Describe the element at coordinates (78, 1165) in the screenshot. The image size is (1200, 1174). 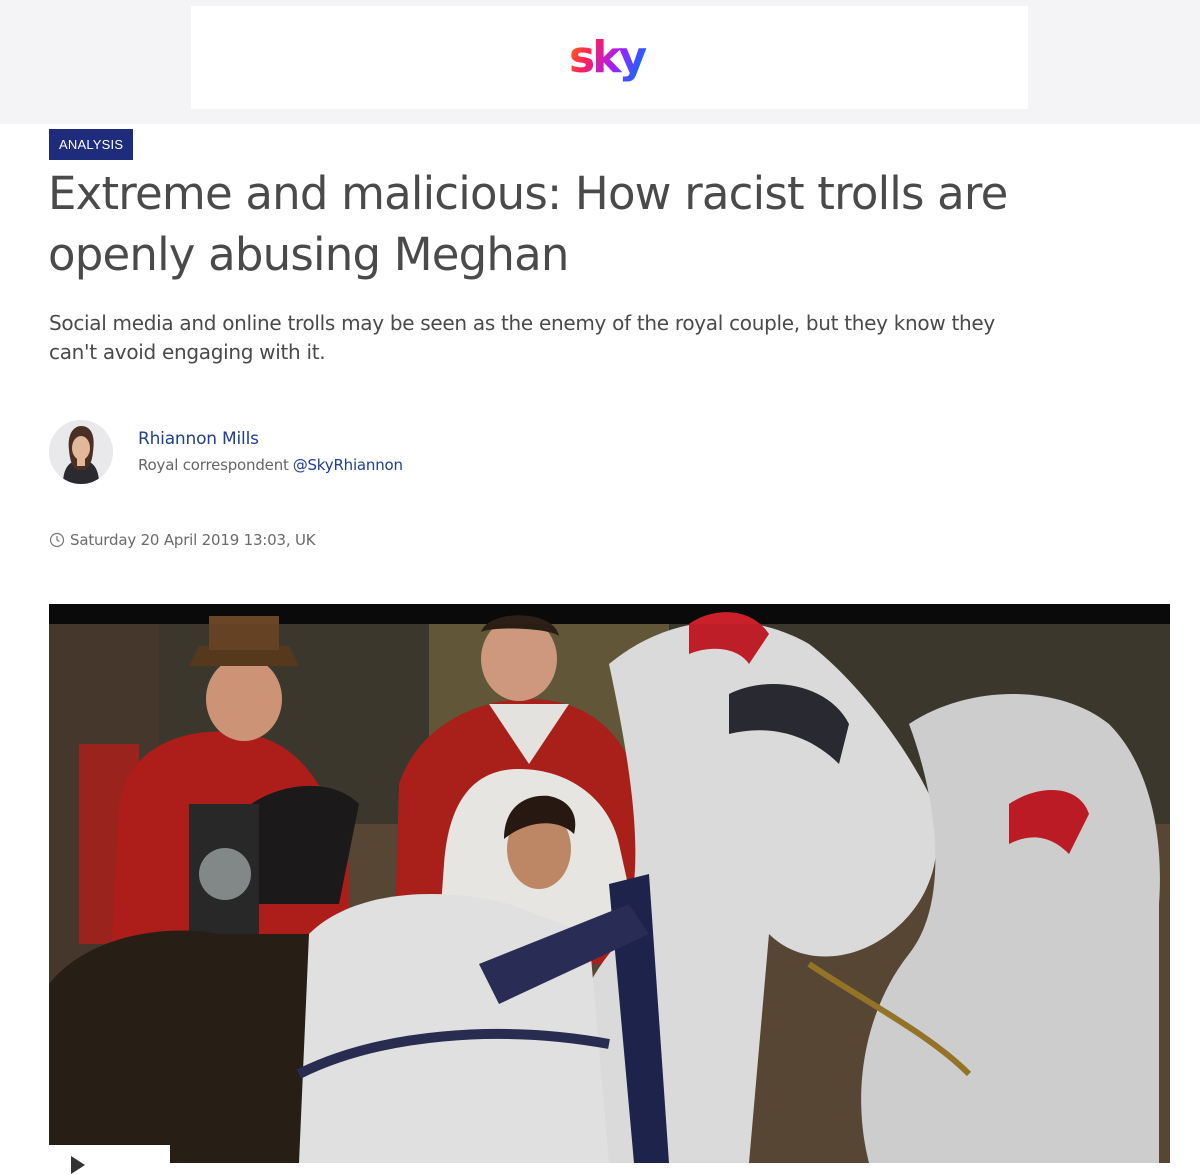
I see `play-icon` at that location.